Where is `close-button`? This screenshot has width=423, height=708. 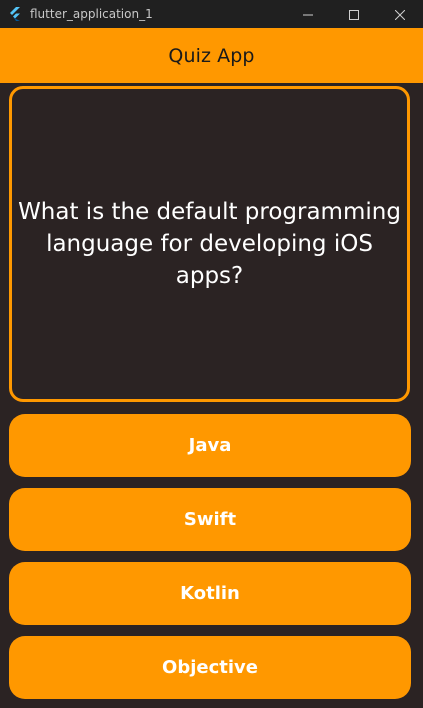 close-button is located at coordinates (400, 14).